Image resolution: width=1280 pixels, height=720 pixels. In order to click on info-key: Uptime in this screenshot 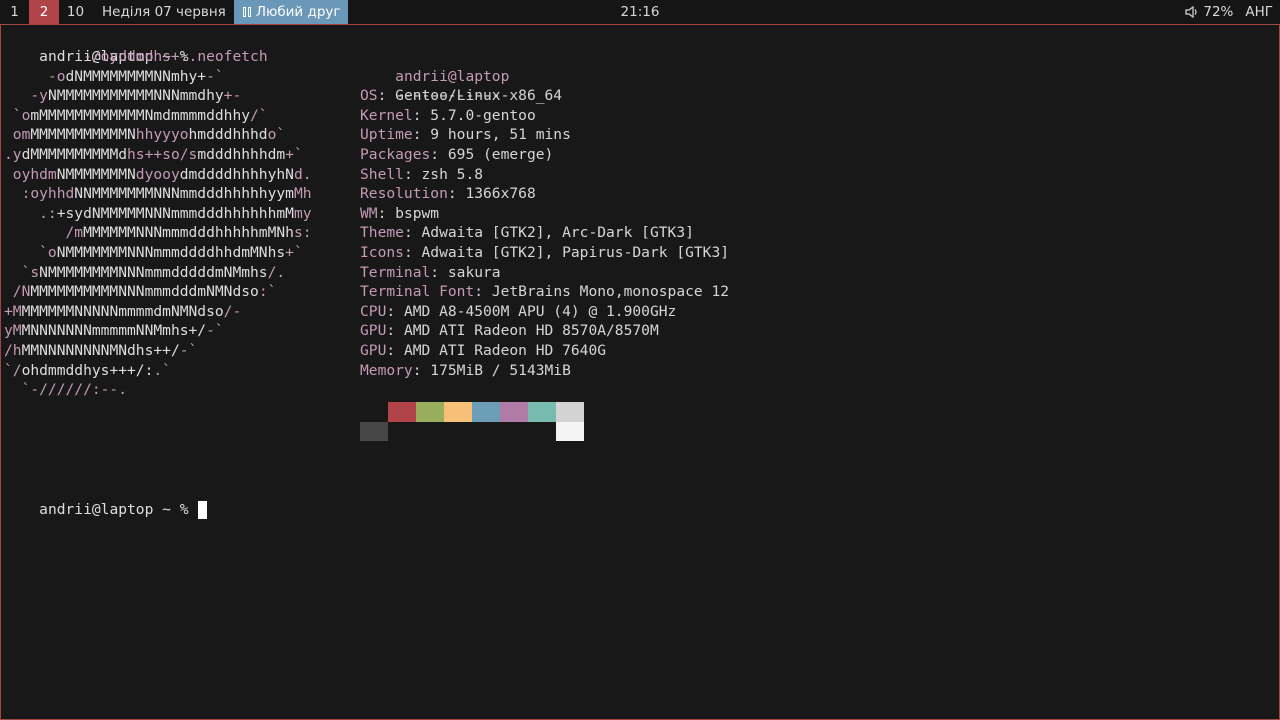, I will do `click(386, 135)`.